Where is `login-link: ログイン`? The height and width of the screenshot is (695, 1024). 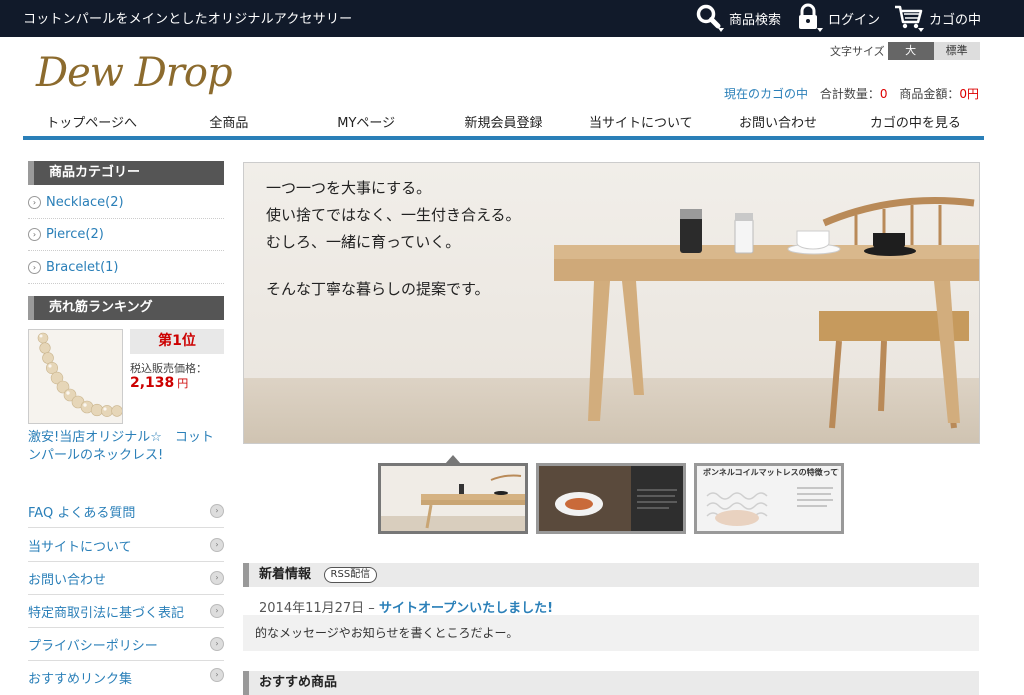
login-link: ログイン is located at coordinates (838, 18).